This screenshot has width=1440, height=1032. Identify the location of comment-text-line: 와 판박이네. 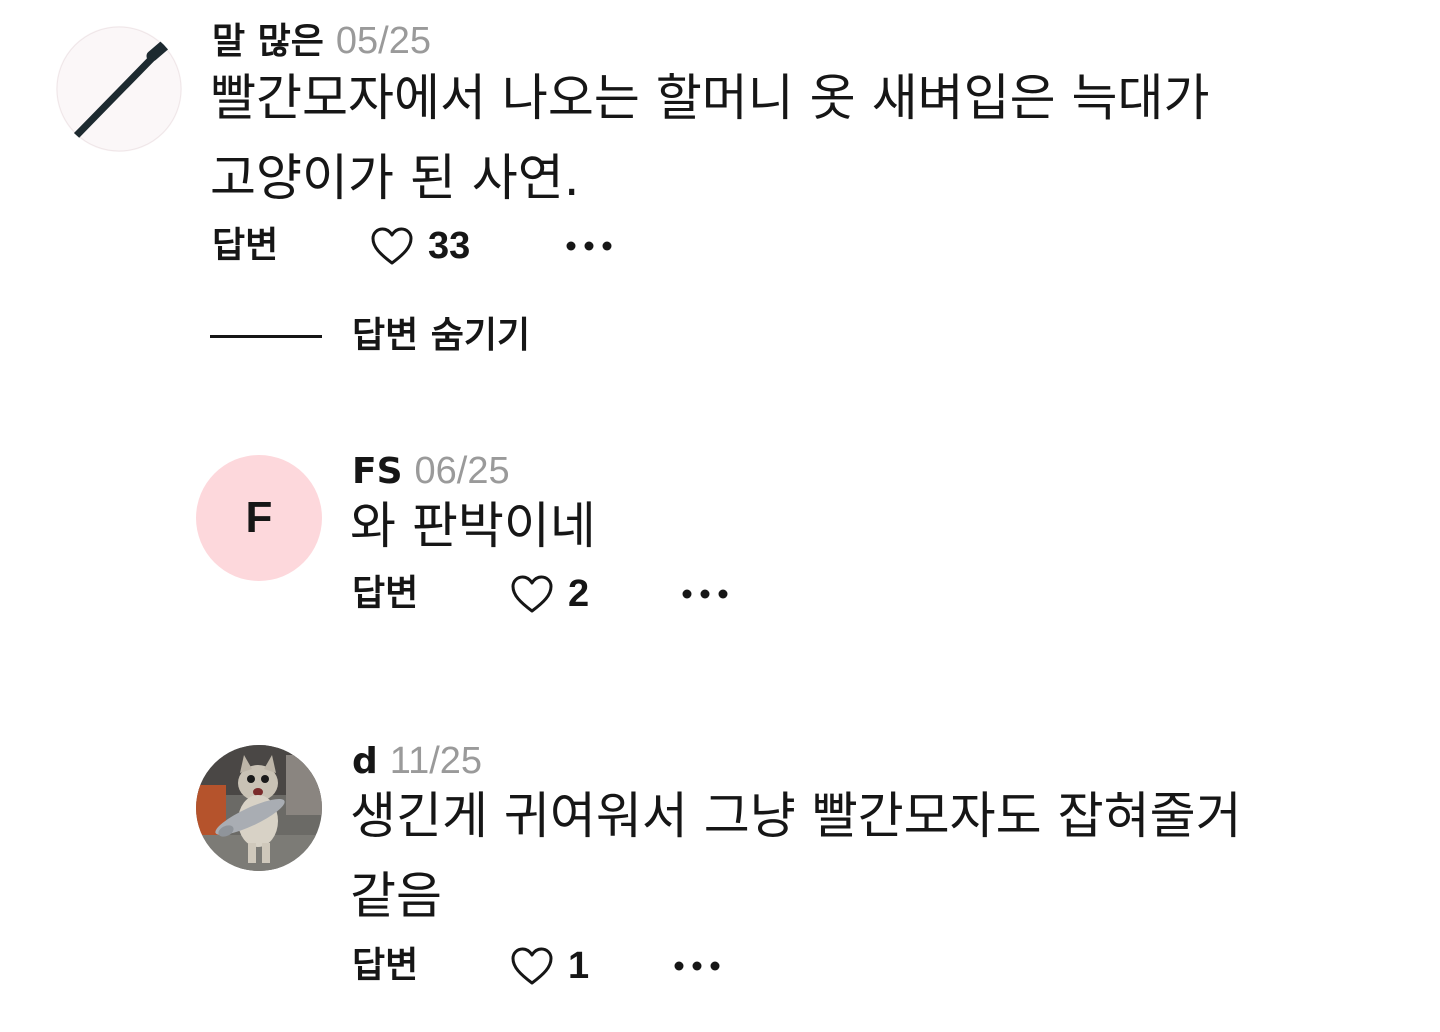
(473, 526).